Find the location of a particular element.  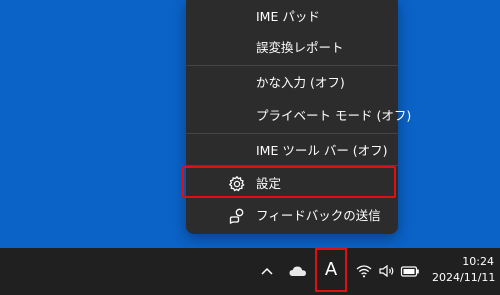

cloud-icon is located at coordinates (298, 271).